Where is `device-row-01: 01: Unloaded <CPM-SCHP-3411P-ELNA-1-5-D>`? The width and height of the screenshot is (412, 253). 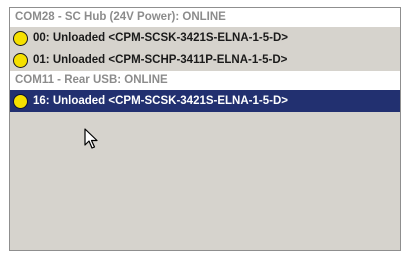
device-row-01: 01: Unloaded <CPM-SCHP-3411P-ELNA-1-5-D> is located at coordinates (205, 60).